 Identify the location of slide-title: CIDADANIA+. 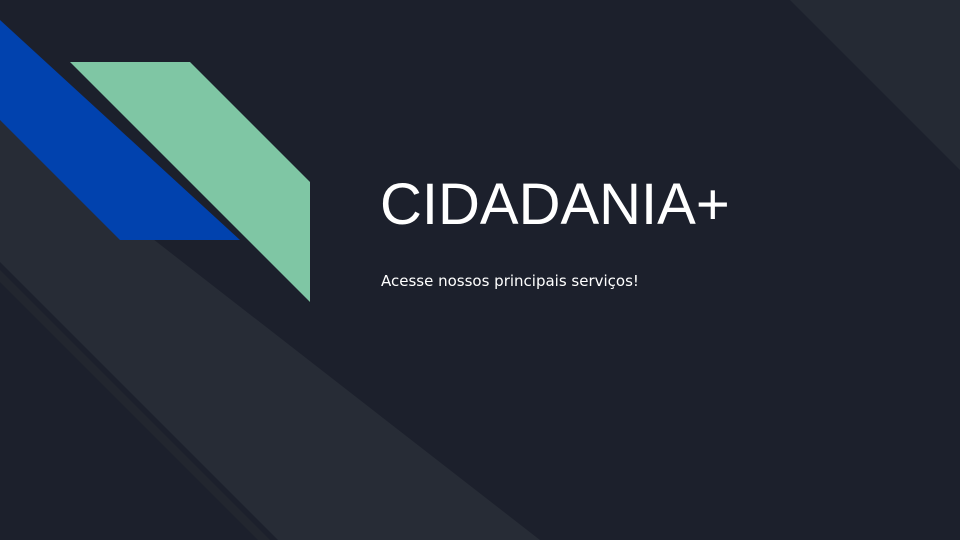
(555, 204).